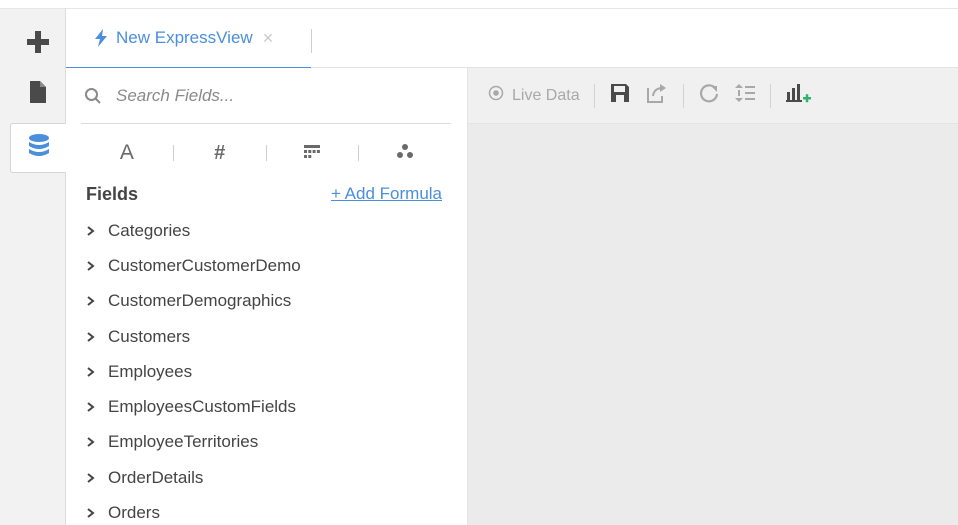 This screenshot has height=525, width=958. What do you see at coordinates (266, 442) in the screenshot?
I see `field-group-employeeterritories: EmployeeTerritories` at bounding box center [266, 442].